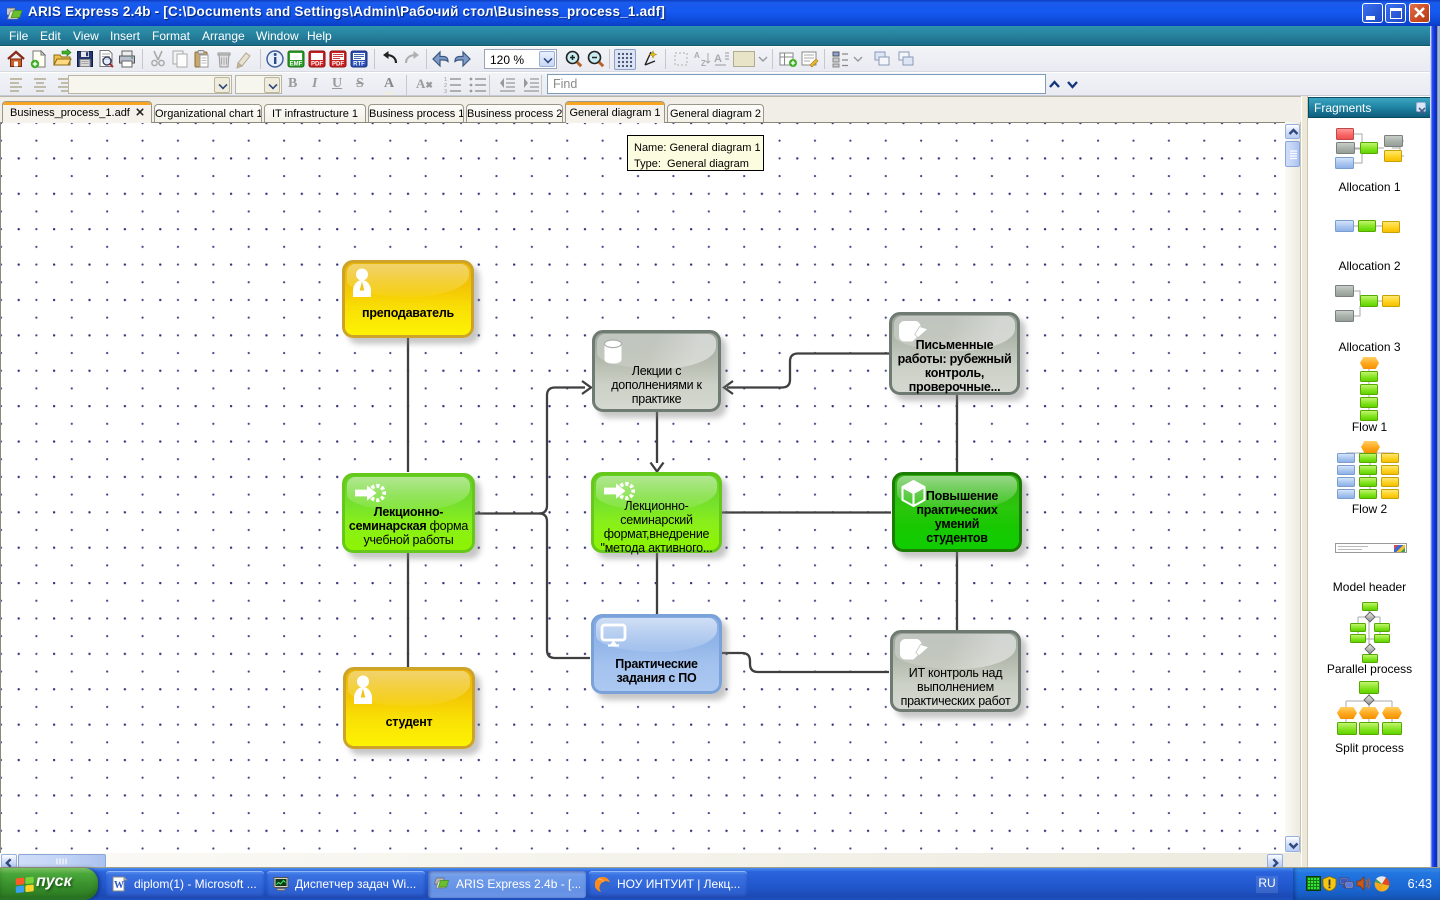  What do you see at coordinates (445, 91) in the screenshot?
I see `svg-text: 3` at bounding box center [445, 91].